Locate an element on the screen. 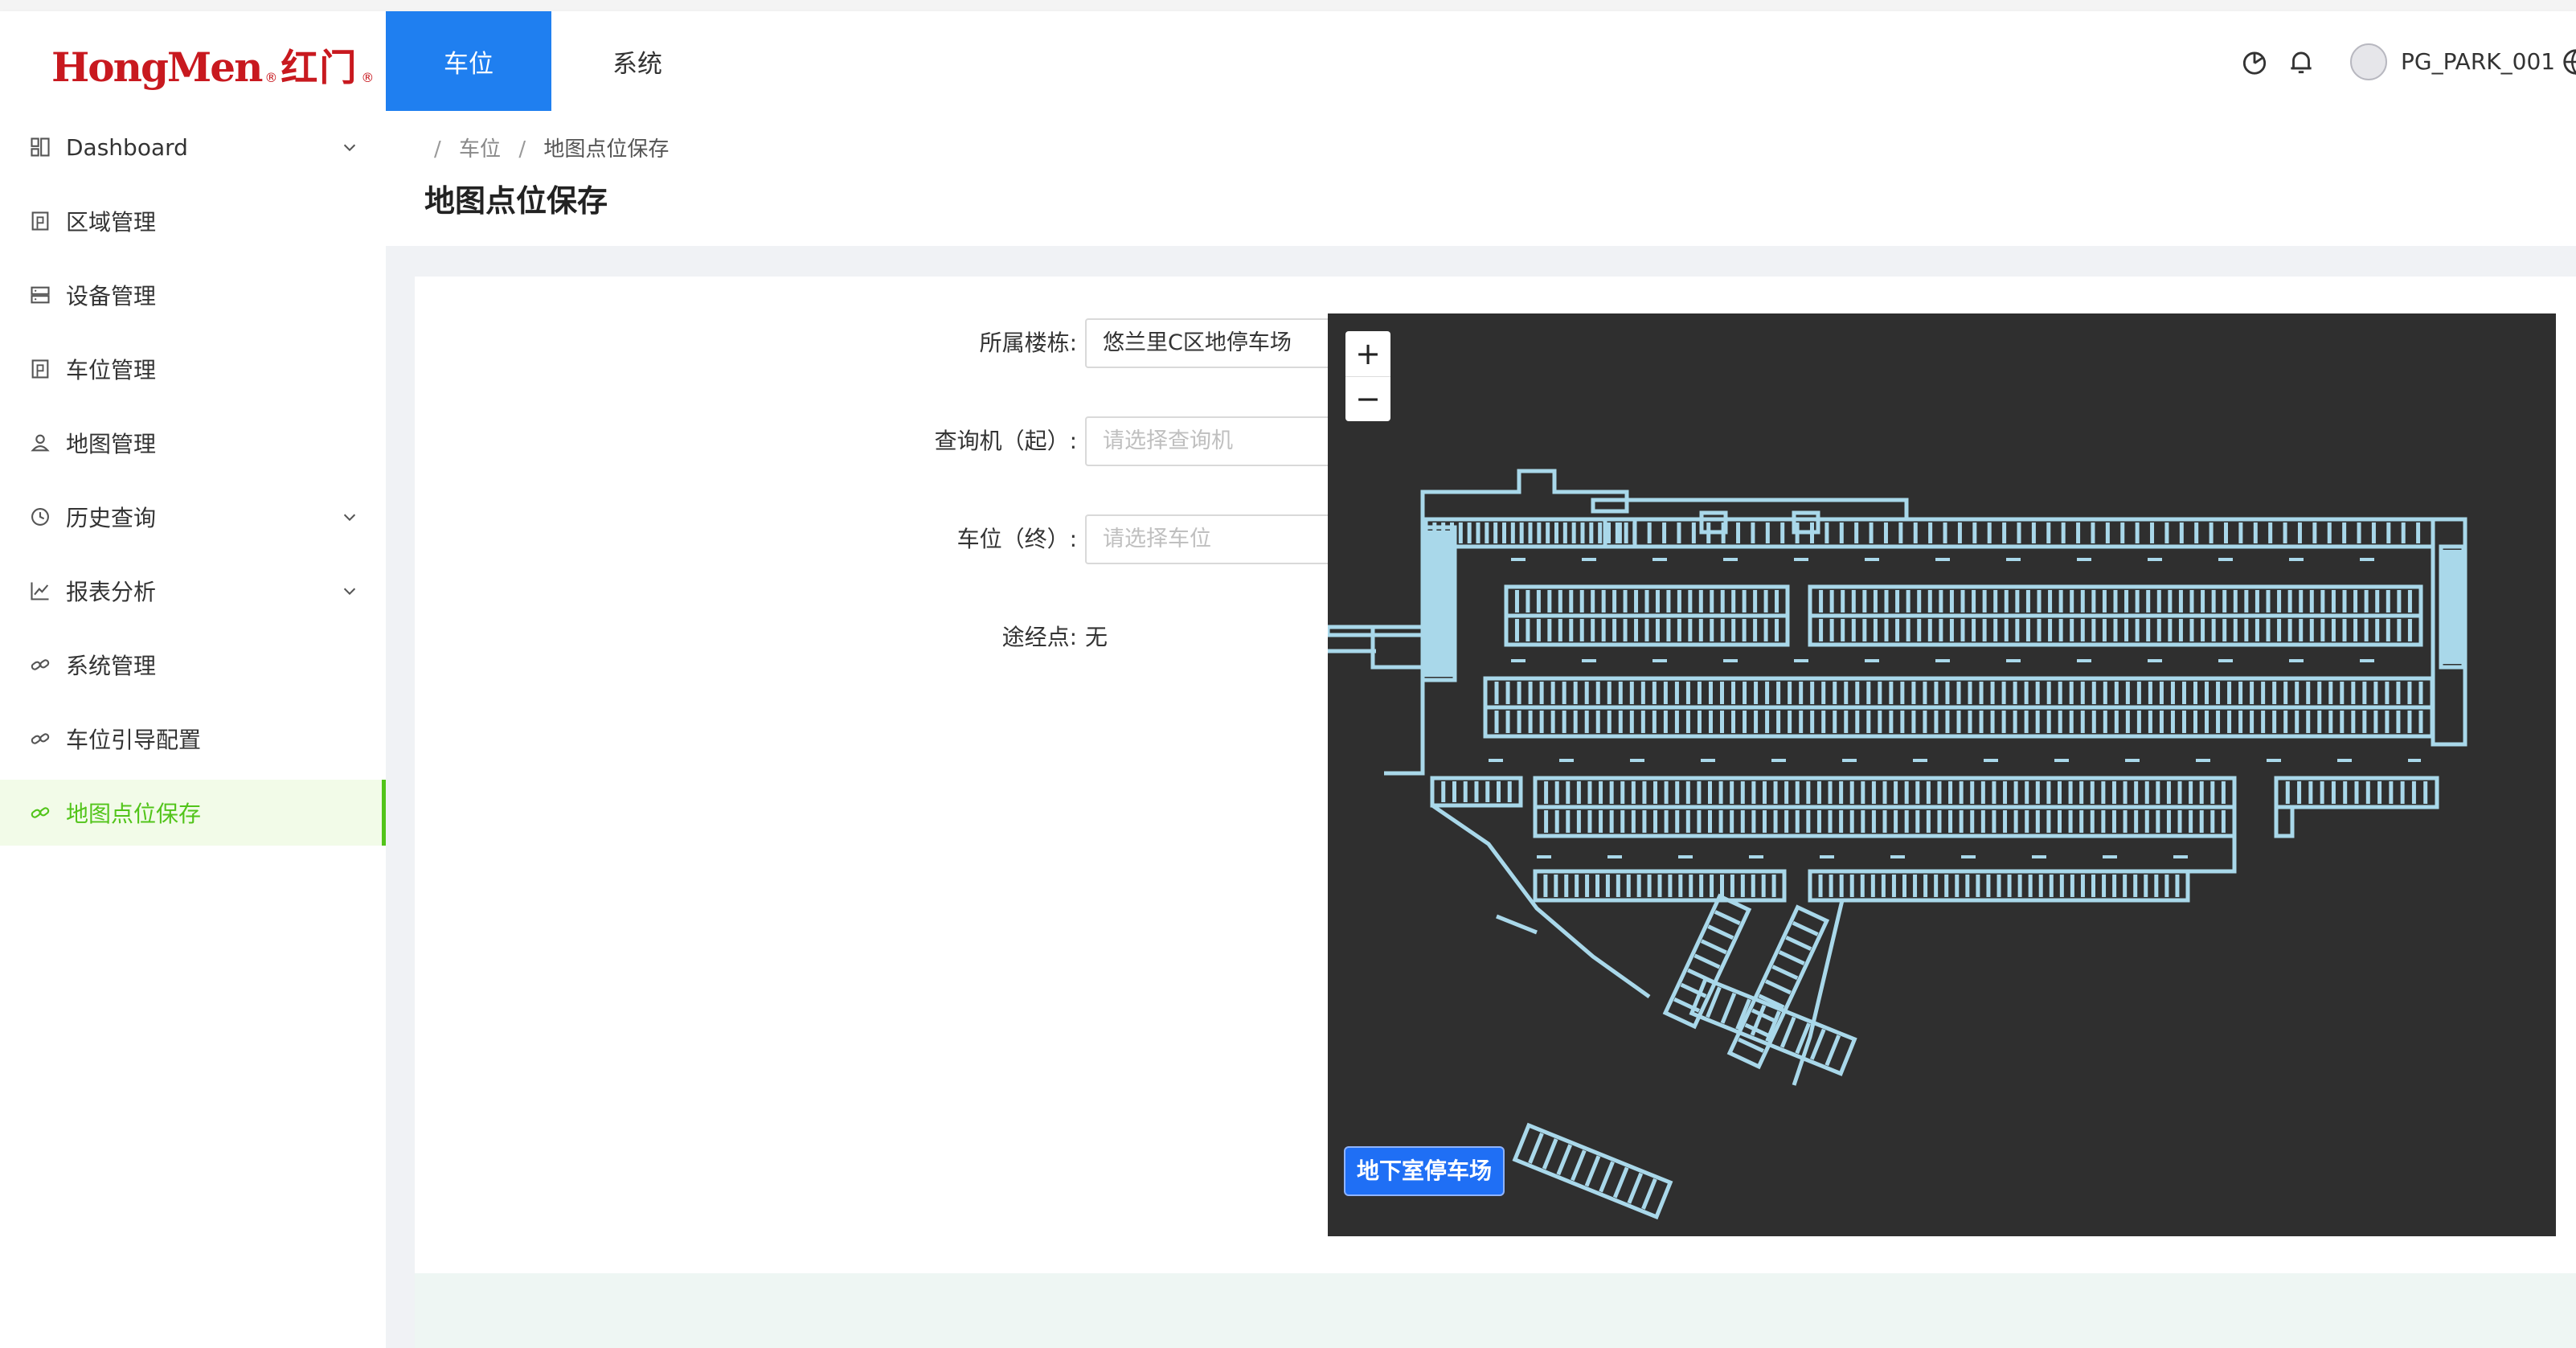 This screenshot has width=2576, height=1348. area-icon is located at coordinates (40, 221).